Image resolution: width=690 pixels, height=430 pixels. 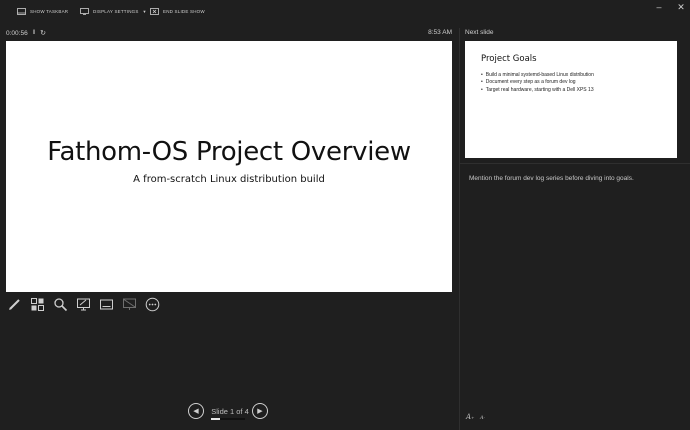 I want to click on show-taskbar-button: SHOW TASKBAR, so click(x=42, y=11).